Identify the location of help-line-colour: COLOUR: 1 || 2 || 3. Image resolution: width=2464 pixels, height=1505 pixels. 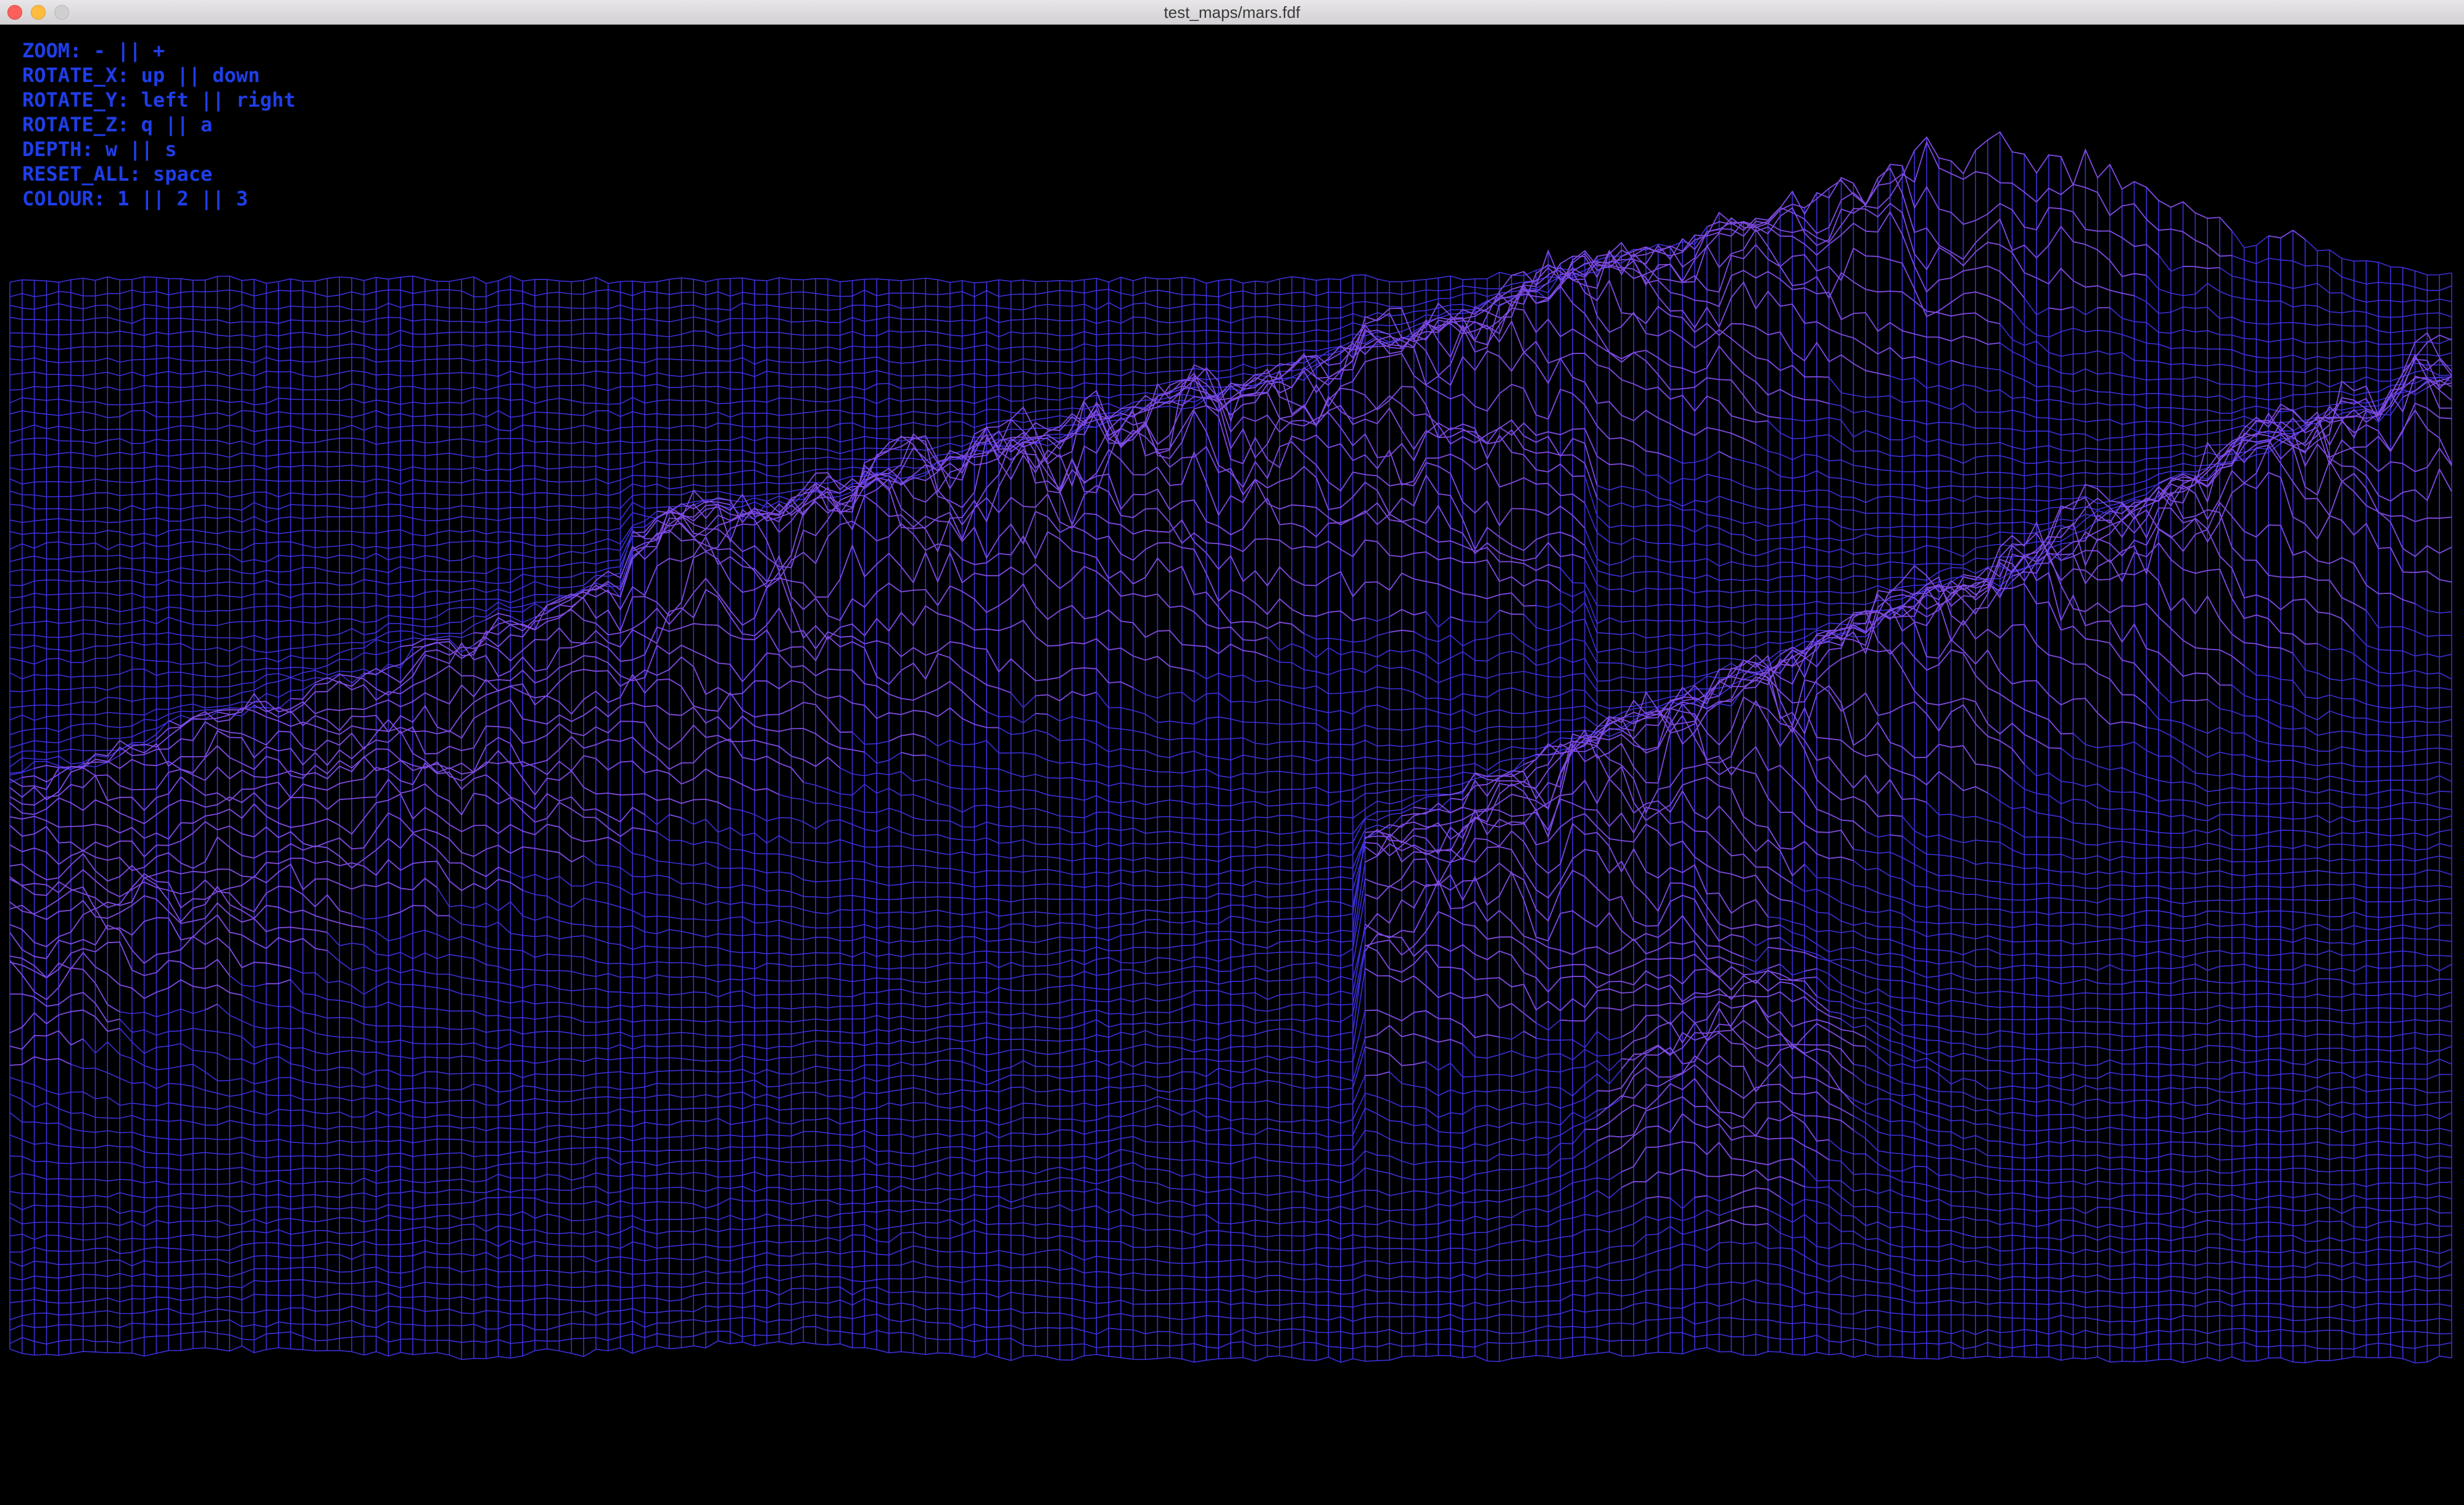
(135, 198).